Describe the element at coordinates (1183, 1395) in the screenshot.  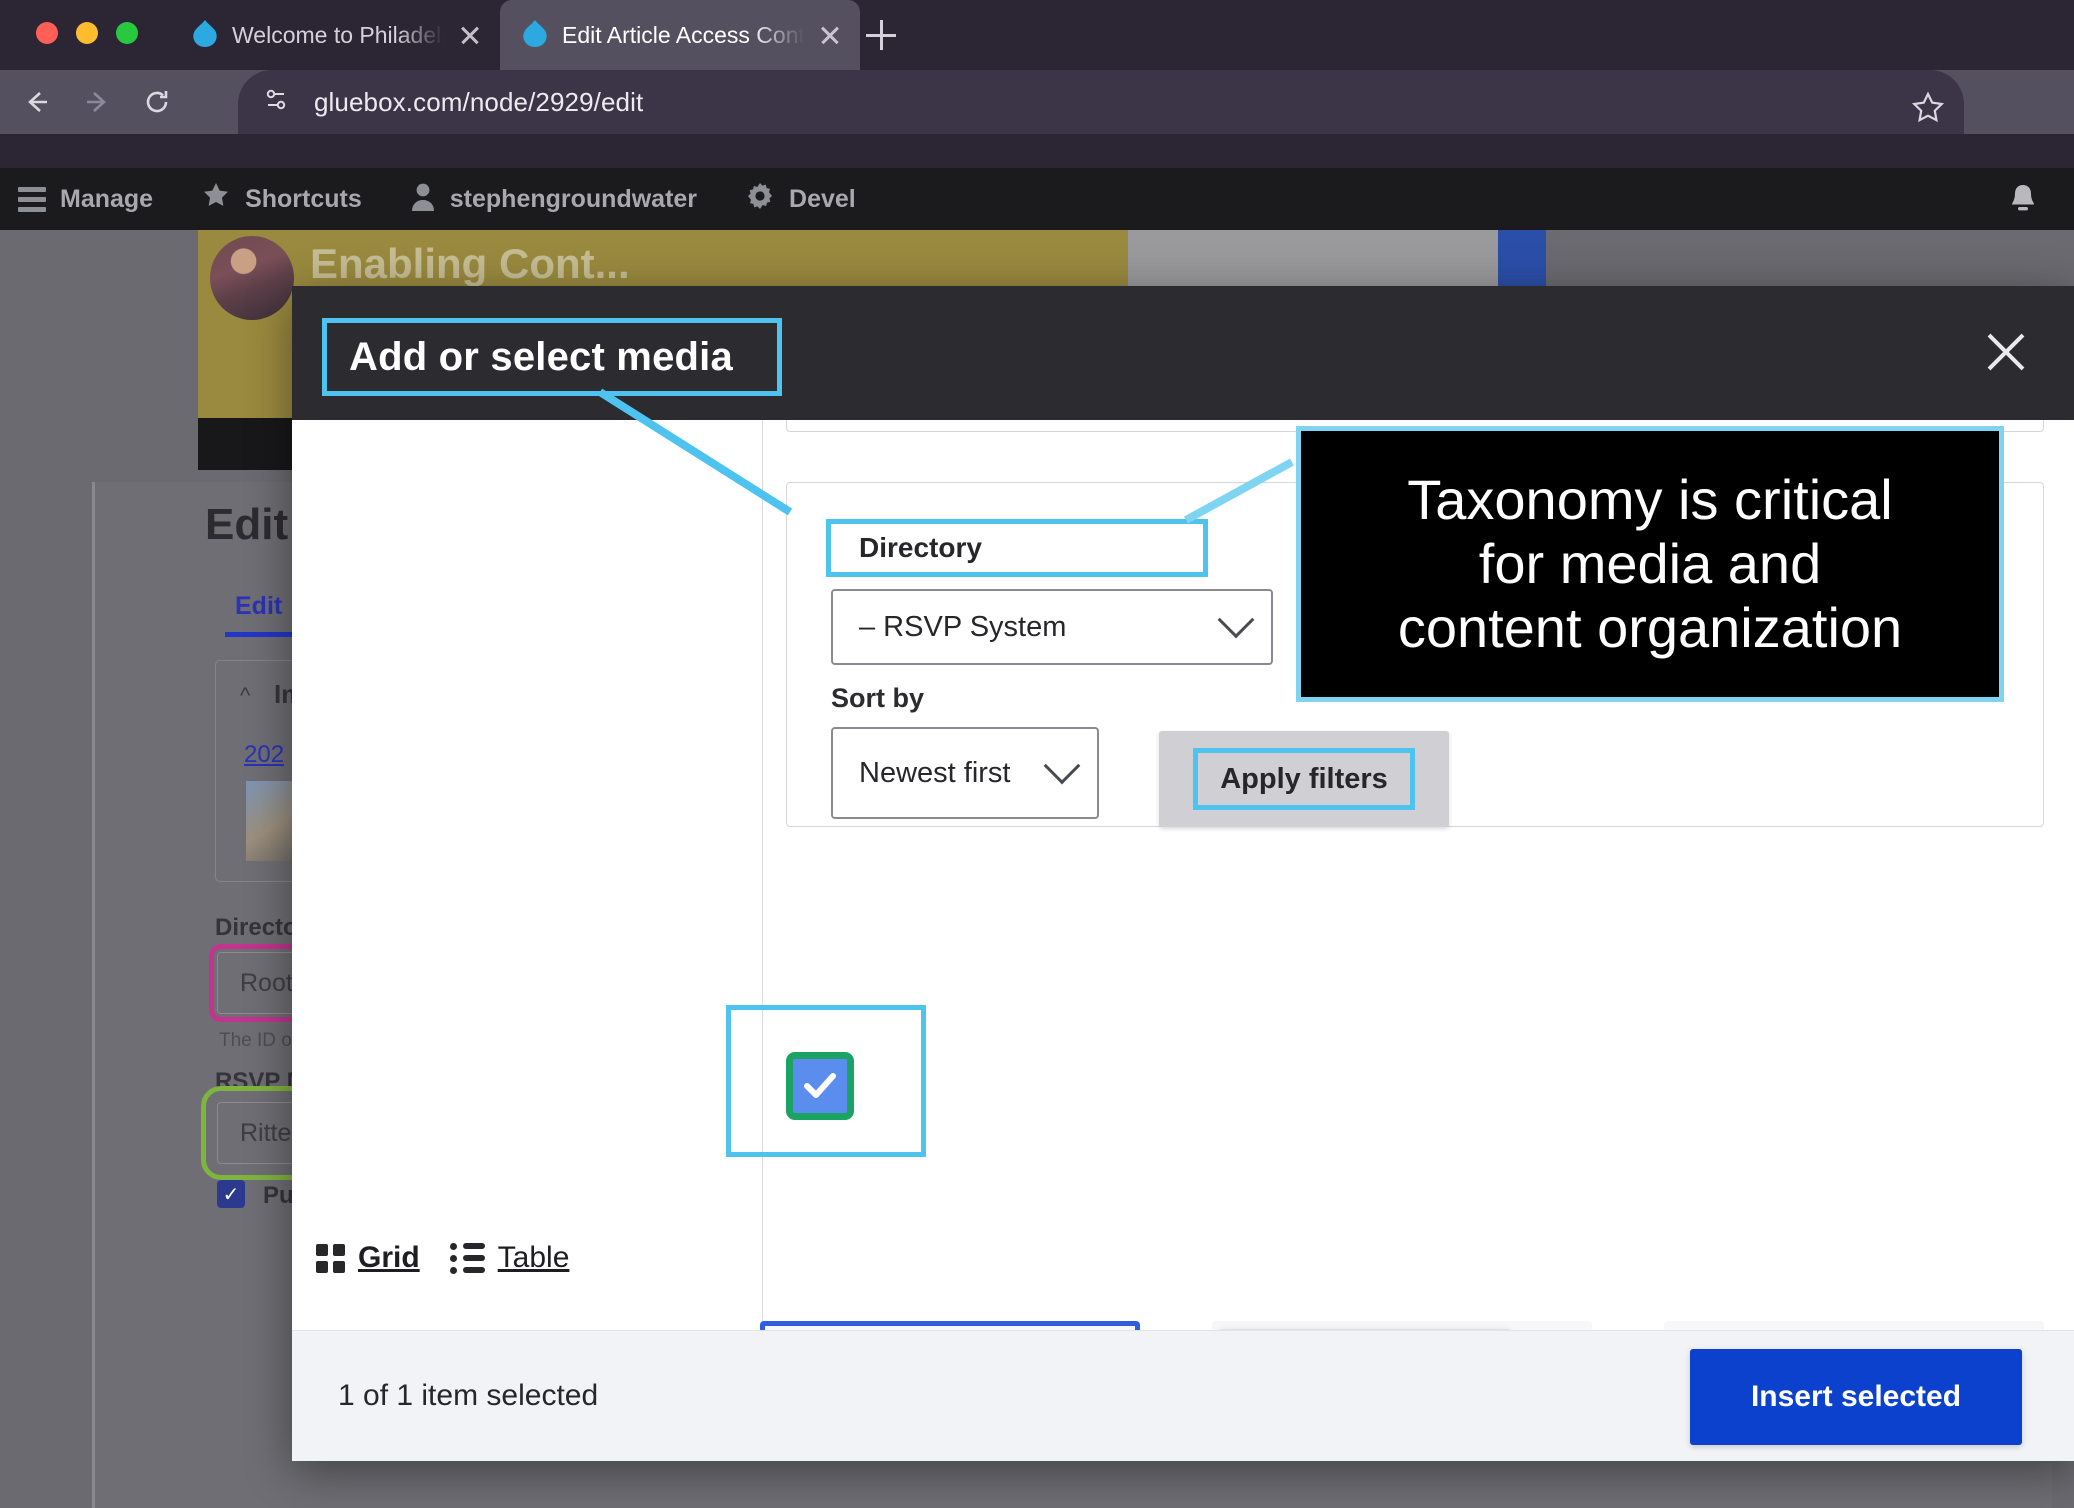
I see `dialog-footer: 1 of 1 item selected Insert selected` at that location.